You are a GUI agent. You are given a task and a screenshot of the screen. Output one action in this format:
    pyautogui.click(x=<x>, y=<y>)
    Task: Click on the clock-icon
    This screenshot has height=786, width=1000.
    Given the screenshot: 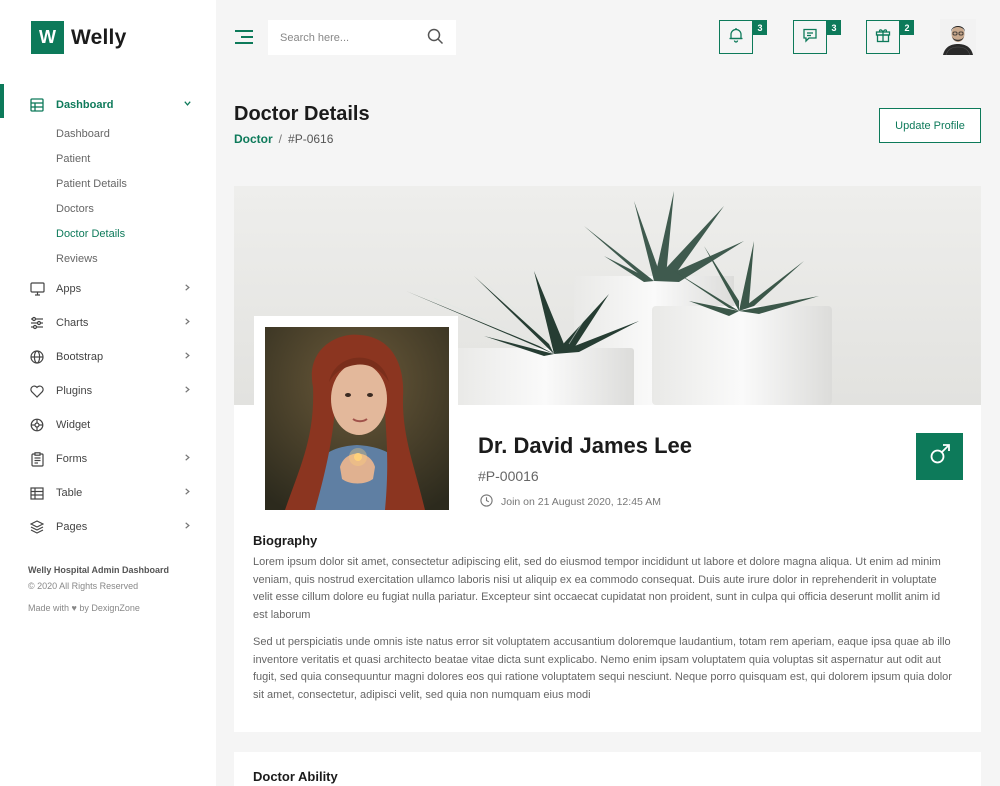 What is the action you would take?
    pyautogui.click(x=490, y=502)
    